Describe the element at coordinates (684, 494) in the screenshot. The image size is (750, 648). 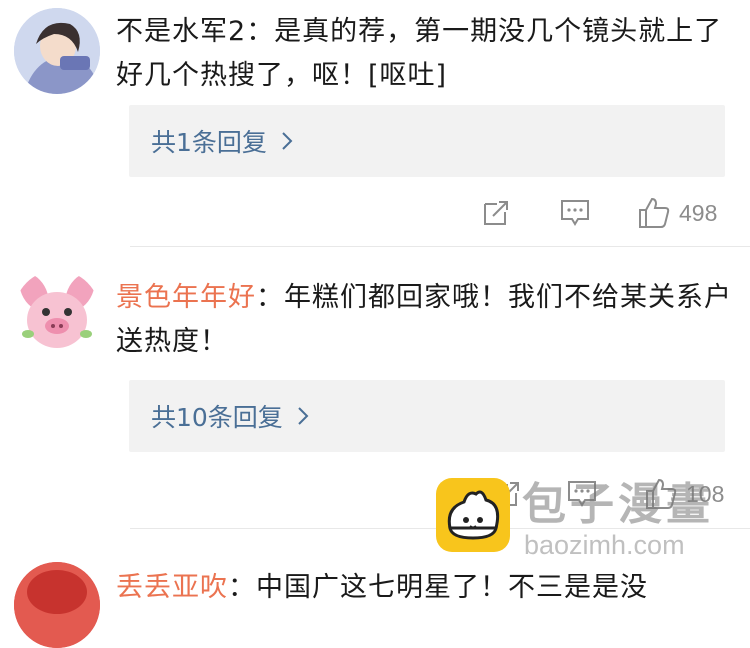
I see `like-button: 108` at that location.